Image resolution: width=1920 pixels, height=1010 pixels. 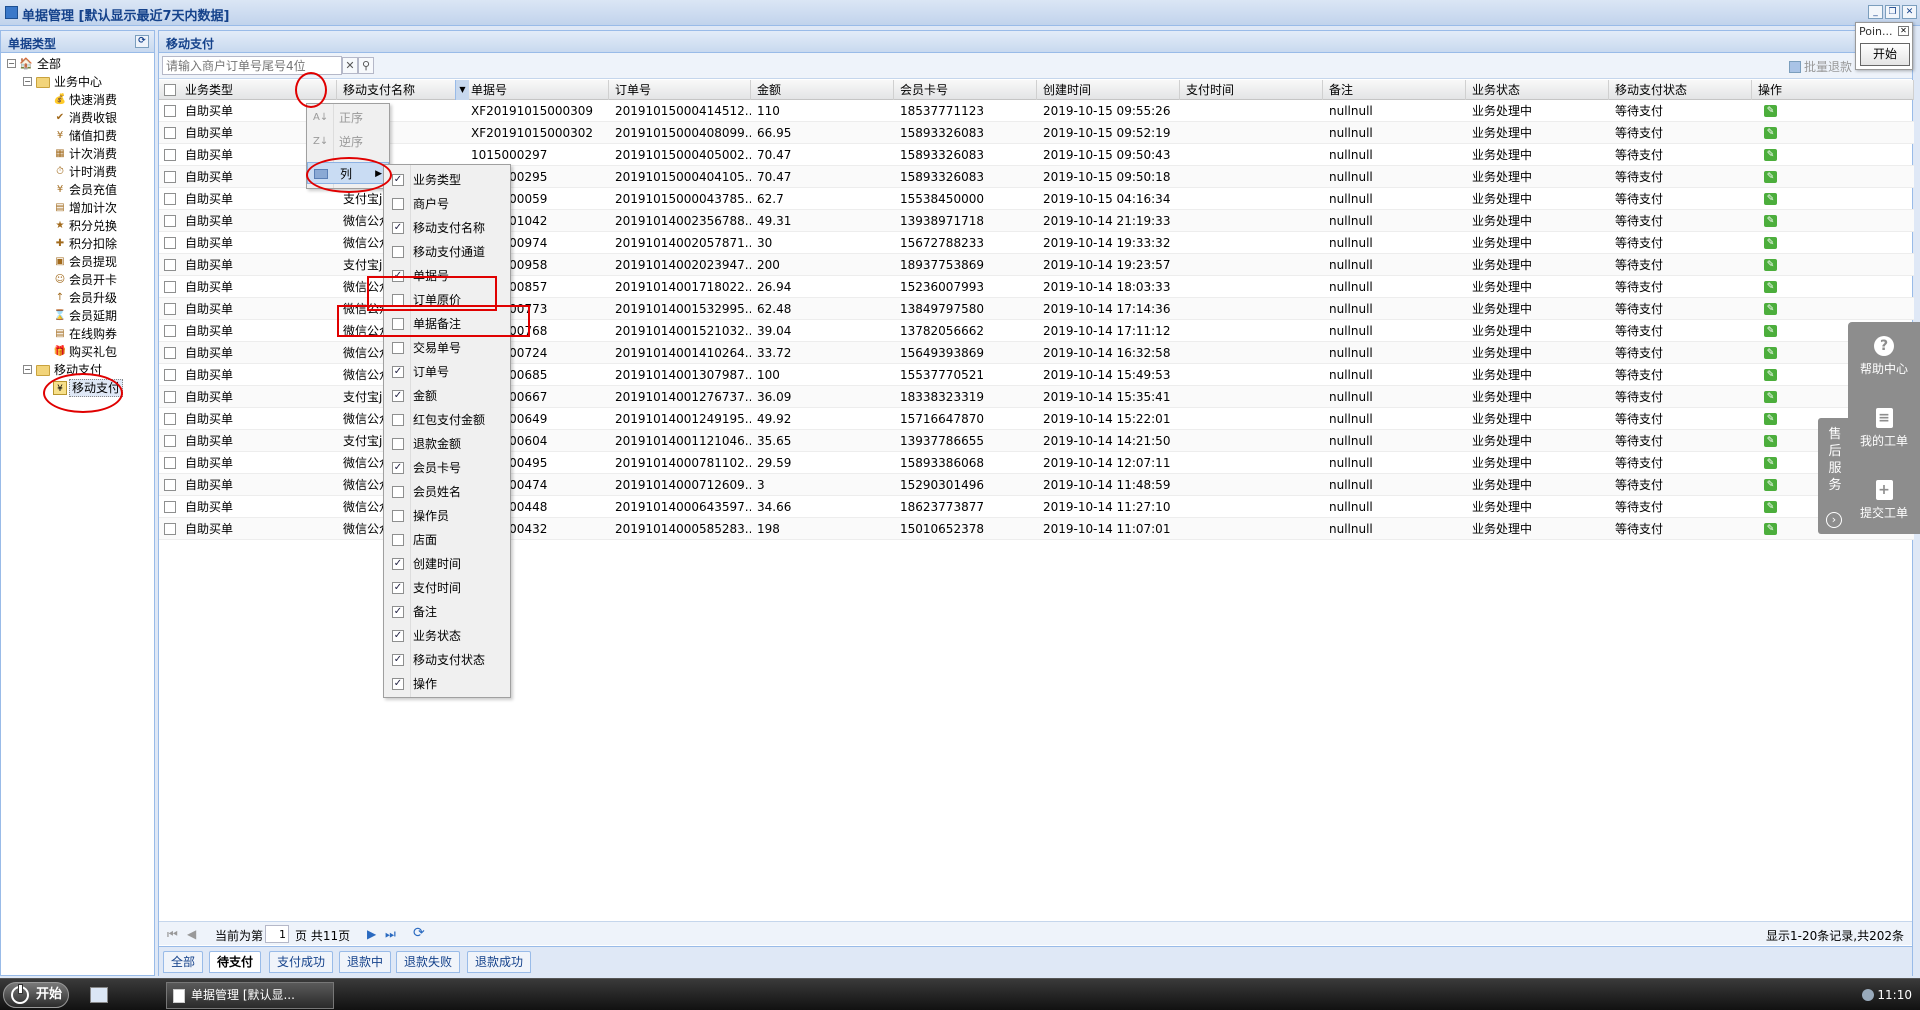 I want to click on column-header: 金额, so click(x=823, y=90).